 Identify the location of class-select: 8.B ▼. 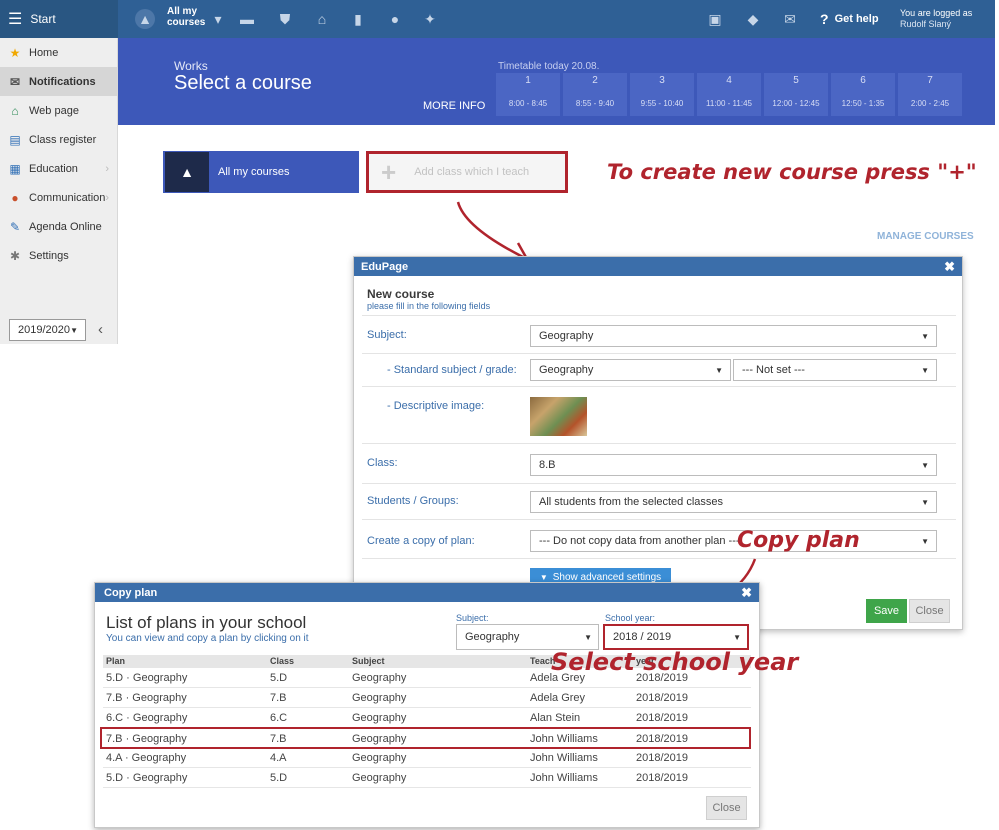
(733, 465).